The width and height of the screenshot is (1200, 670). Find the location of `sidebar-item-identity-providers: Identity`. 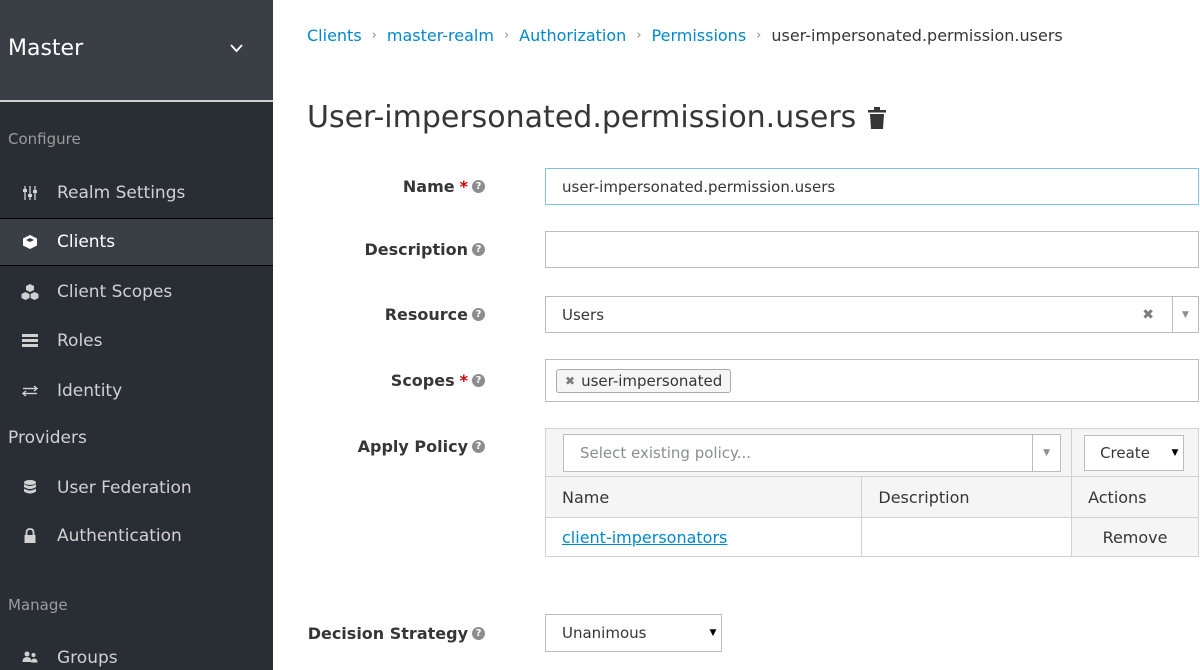

sidebar-item-identity-providers: Identity is located at coordinates (136, 391).